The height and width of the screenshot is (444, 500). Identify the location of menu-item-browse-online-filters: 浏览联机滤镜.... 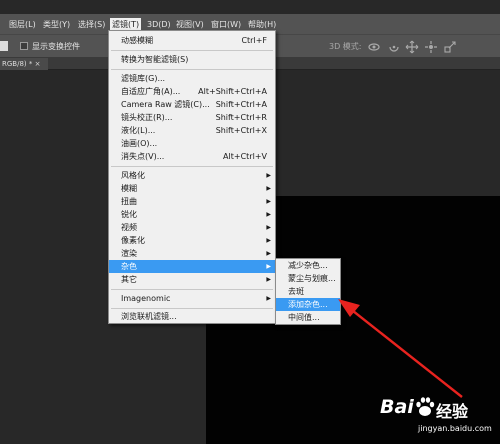
(192, 316).